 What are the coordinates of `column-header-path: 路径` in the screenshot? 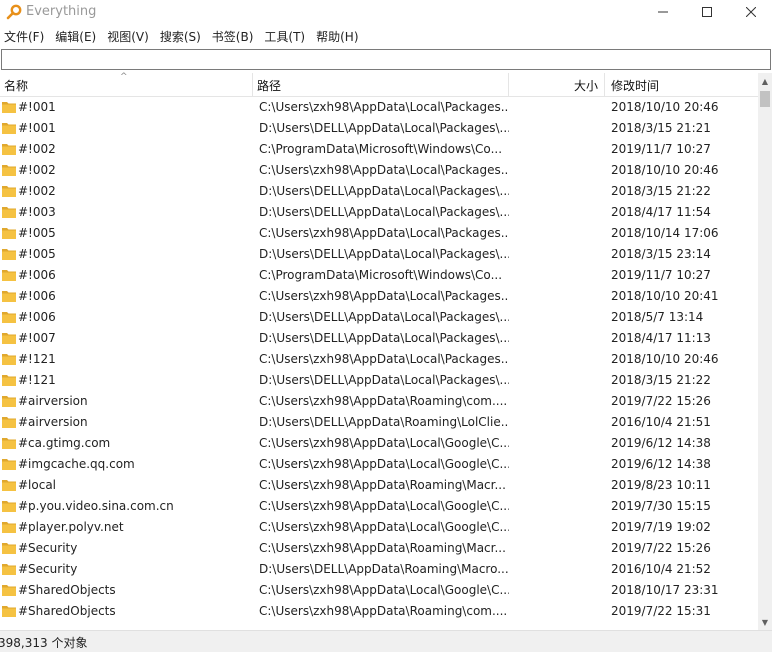 It's located at (381, 85).